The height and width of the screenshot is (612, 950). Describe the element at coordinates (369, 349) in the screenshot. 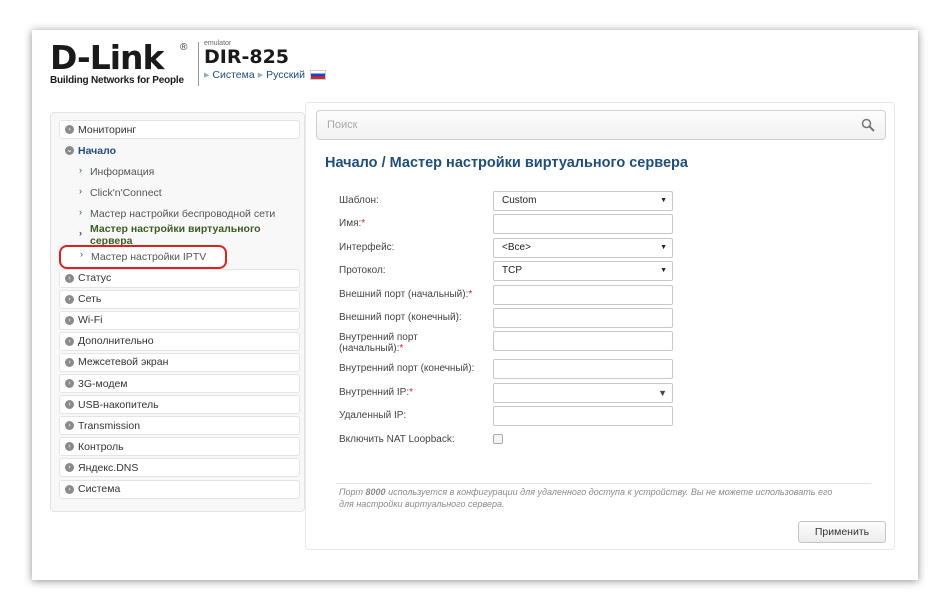

I see `int-port-start-label-line2: (начальный):` at that location.